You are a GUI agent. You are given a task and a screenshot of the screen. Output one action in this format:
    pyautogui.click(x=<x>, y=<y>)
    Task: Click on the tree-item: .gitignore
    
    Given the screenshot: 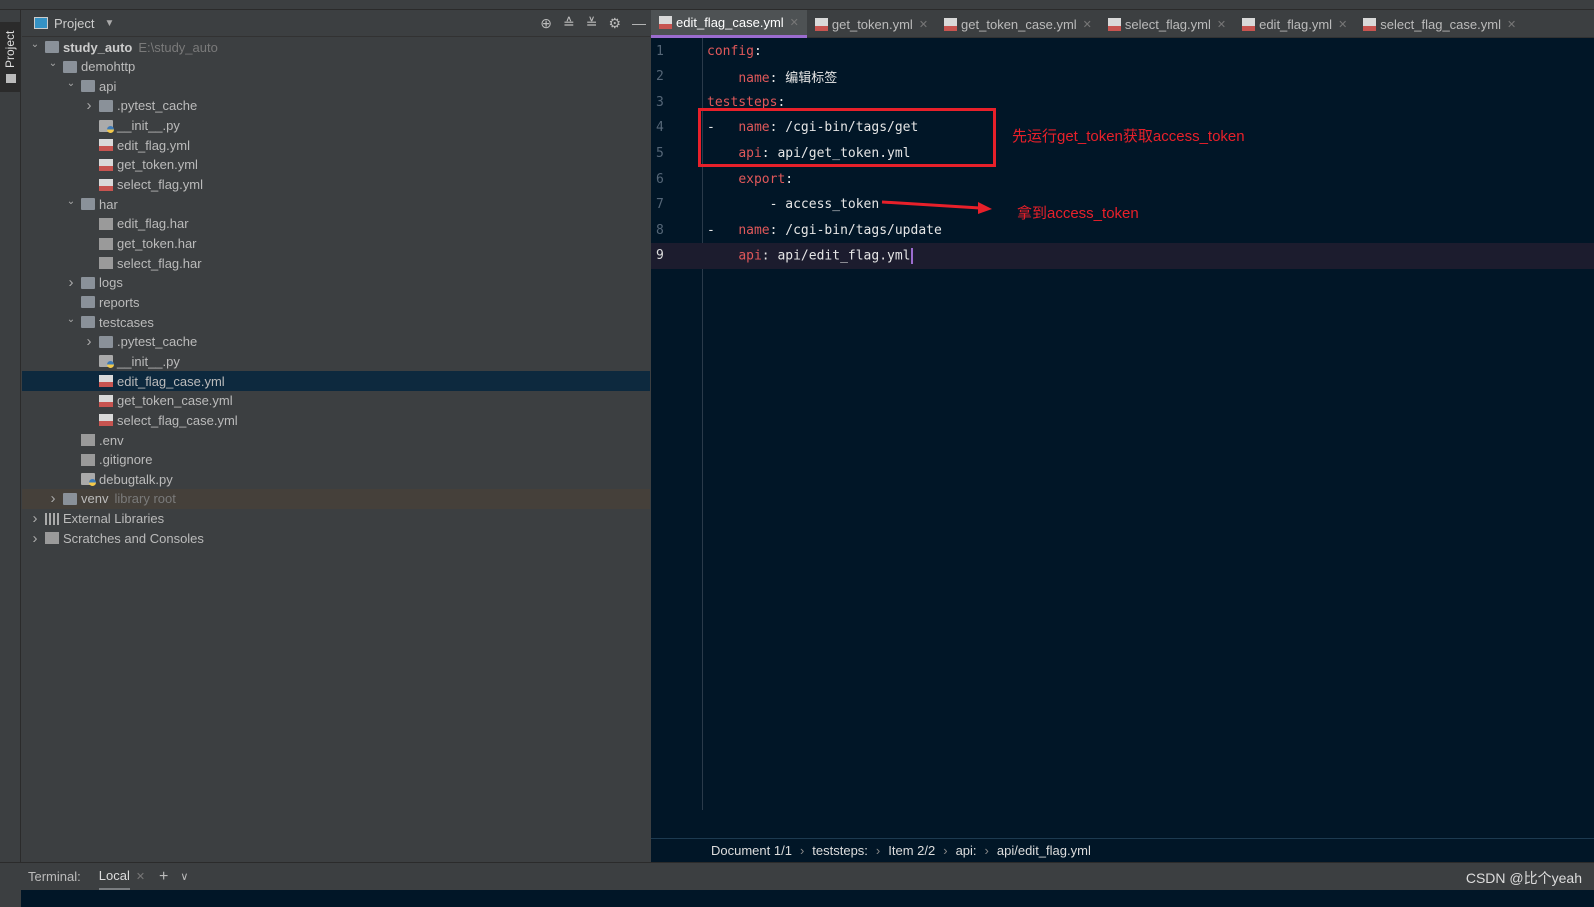 What is the action you would take?
    pyautogui.click(x=336, y=460)
    